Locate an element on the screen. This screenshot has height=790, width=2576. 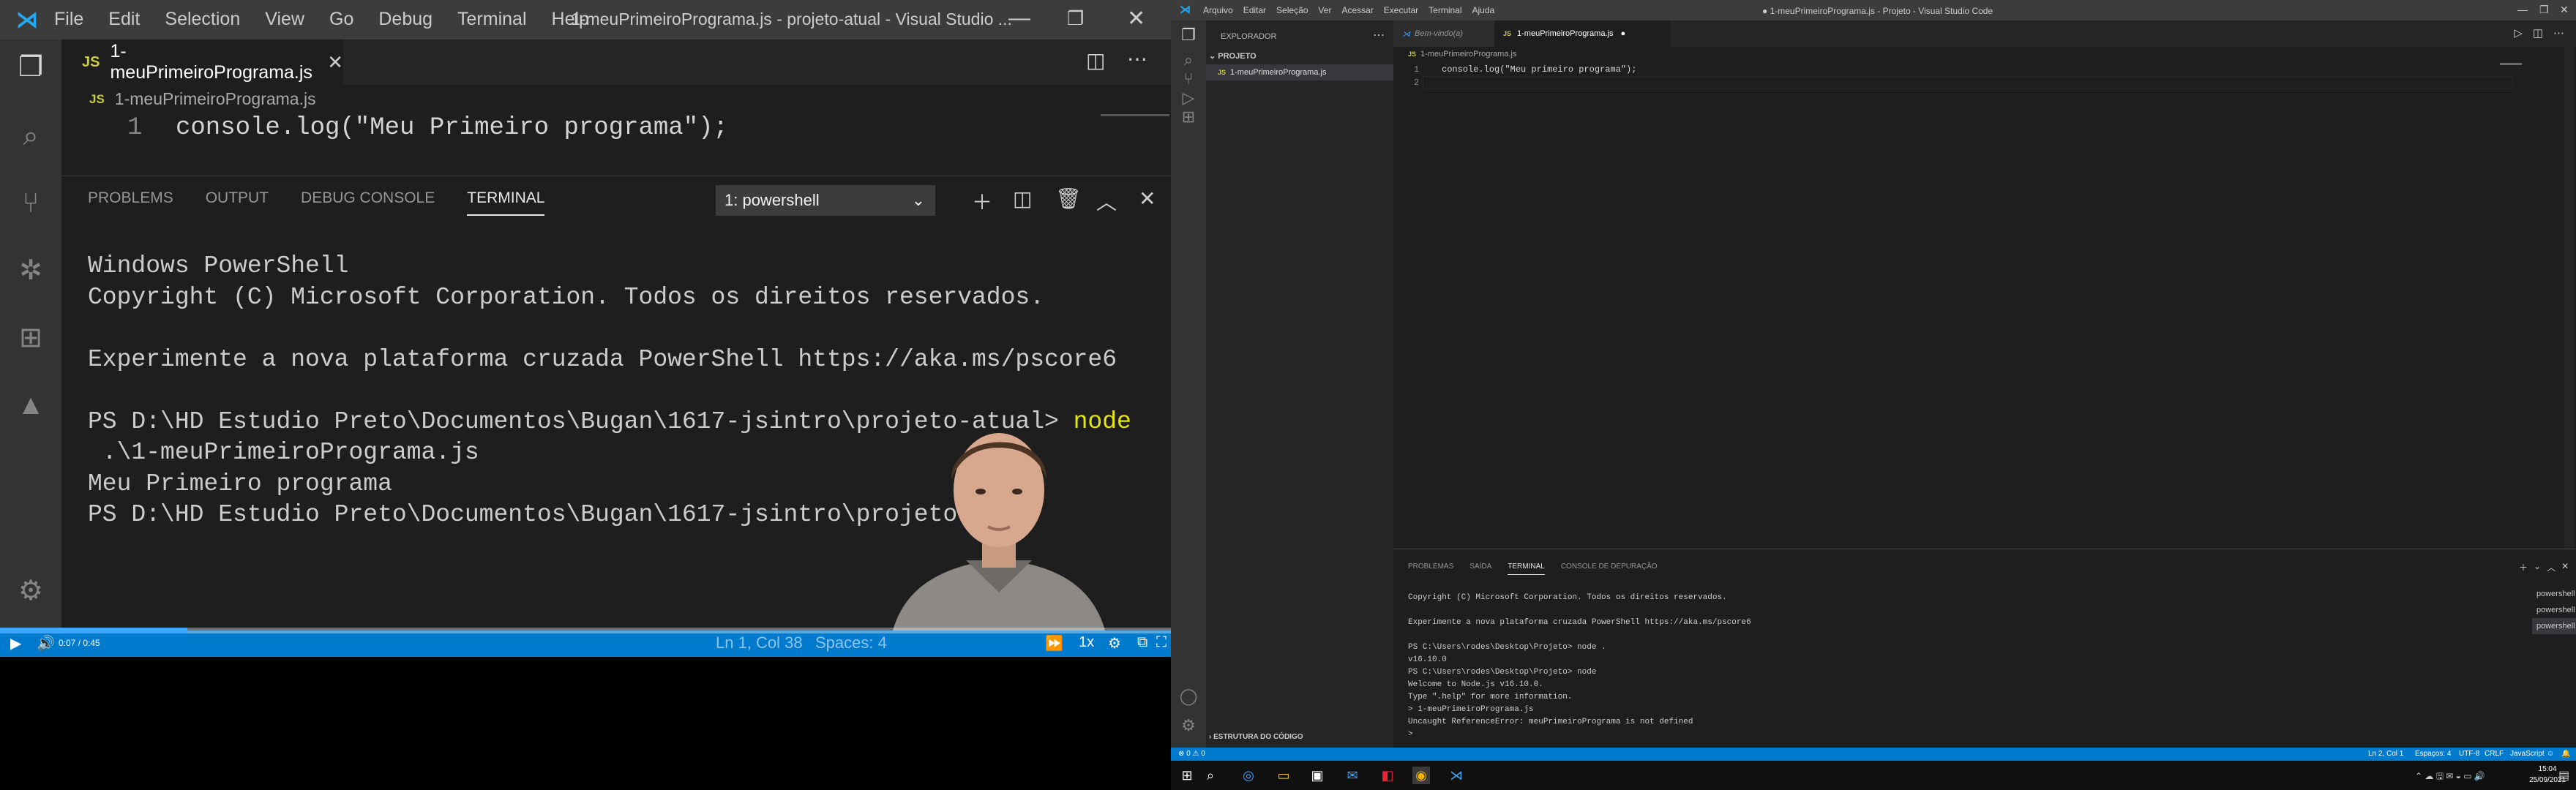
playback-speed: 1x is located at coordinates (1086, 642).